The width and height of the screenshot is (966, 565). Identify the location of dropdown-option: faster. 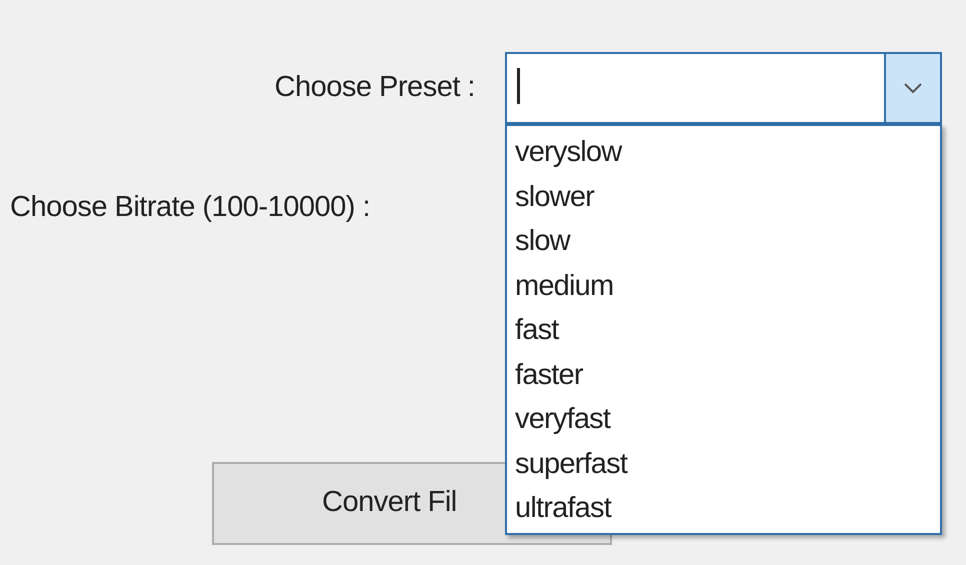
(723, 374).